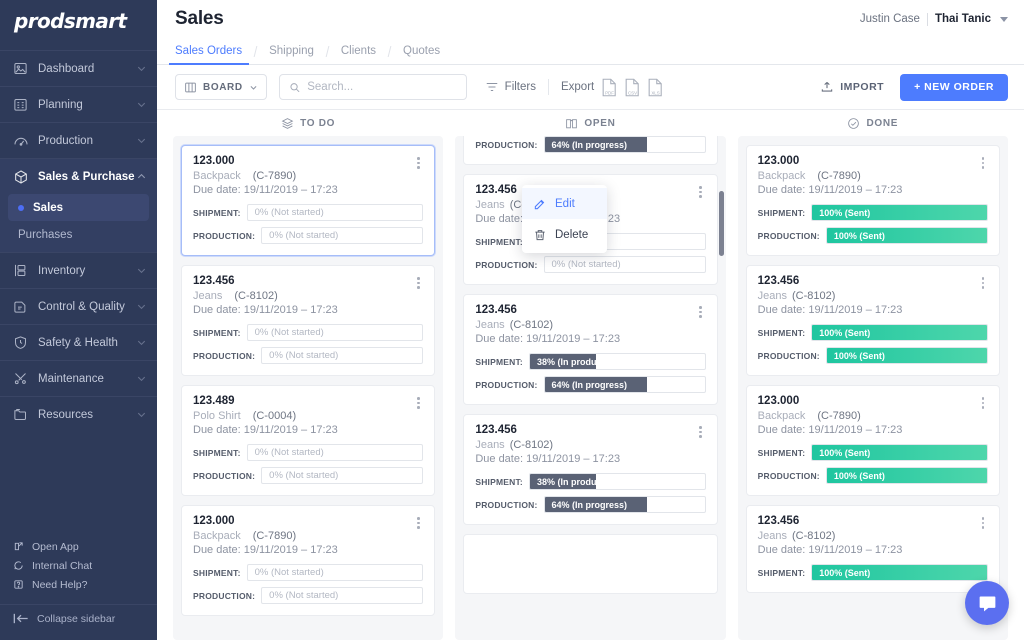  What do you see at coordinates (308, 212) in the screenshot?
I see `shipment-progress-row: SHIPMENT: 0% (Not started)` at bounding box center [308, 212].